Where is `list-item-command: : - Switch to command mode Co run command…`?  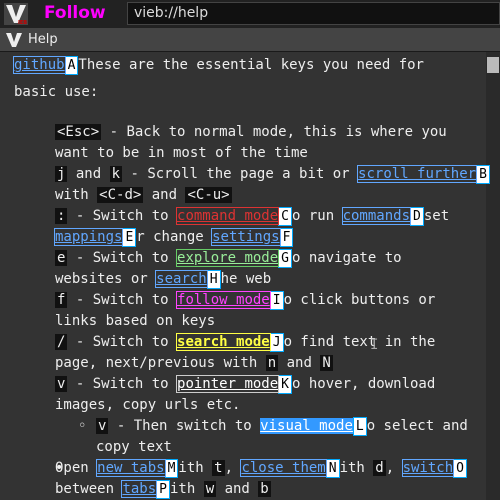
list-item-command: : - Switch to command mode Co run command… is located at coordinates (252, 216).